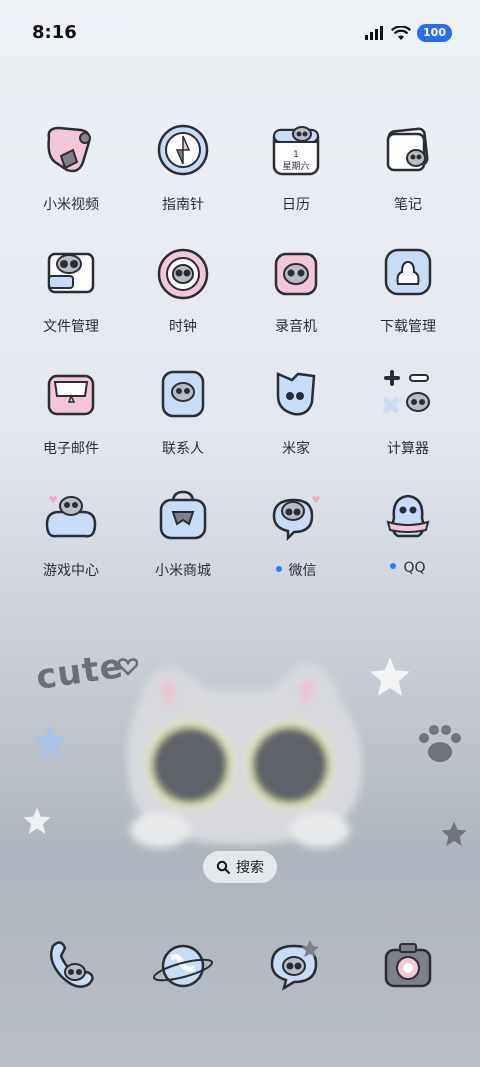  Describe the element at coordinates (69, 149) in the screenshot. I see `video-icon` at that location.